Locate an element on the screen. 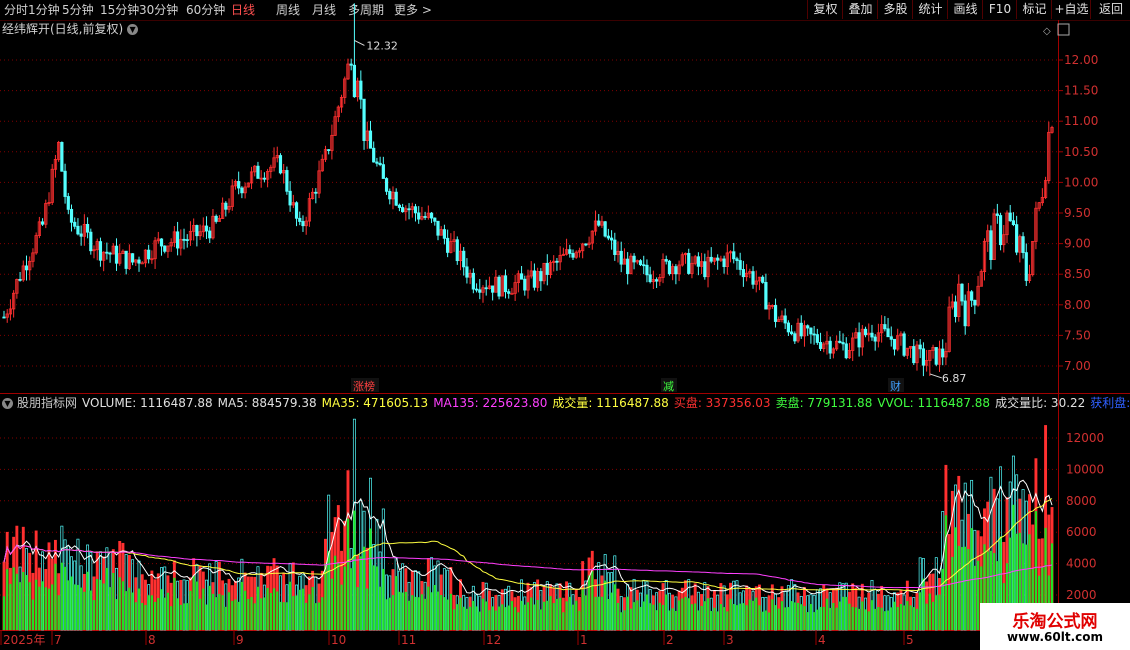  time-axis-label: 9 is located at coordinates (240, 640).